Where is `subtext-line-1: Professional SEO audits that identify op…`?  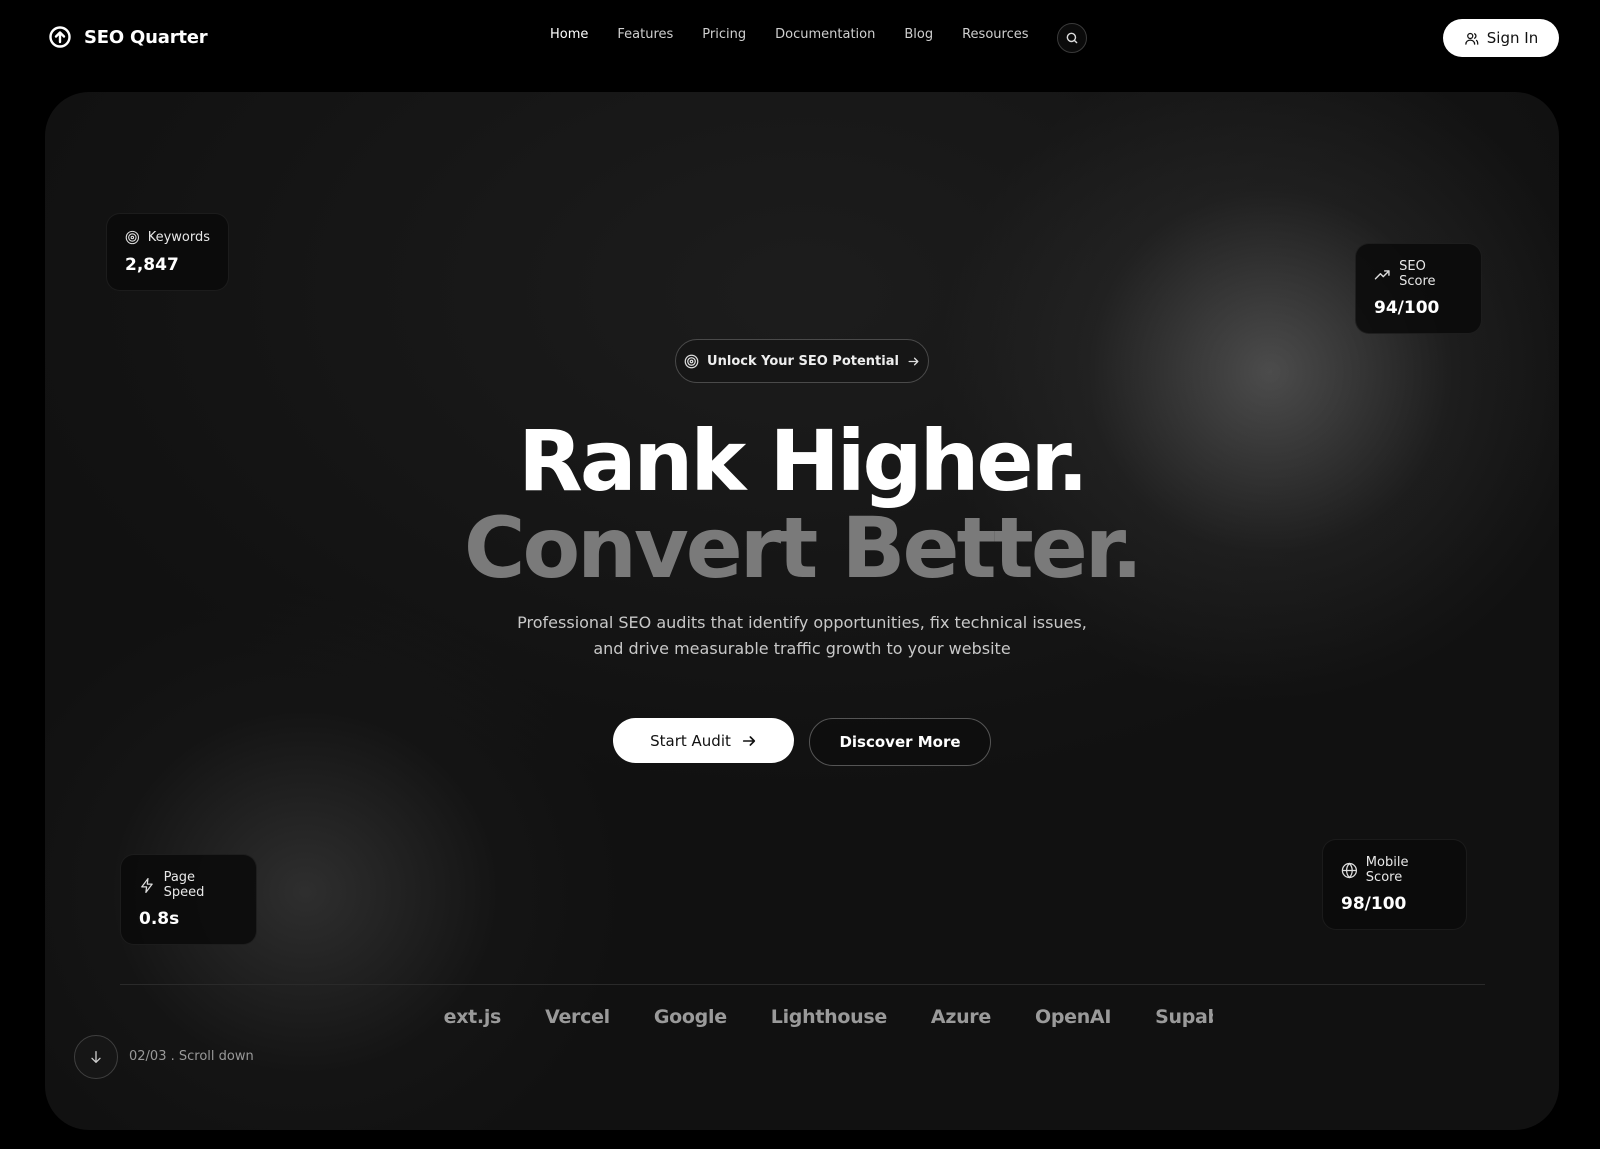 subtext-line-1: Professional SEO audits that identify op… is located at coordinates (802, 622).